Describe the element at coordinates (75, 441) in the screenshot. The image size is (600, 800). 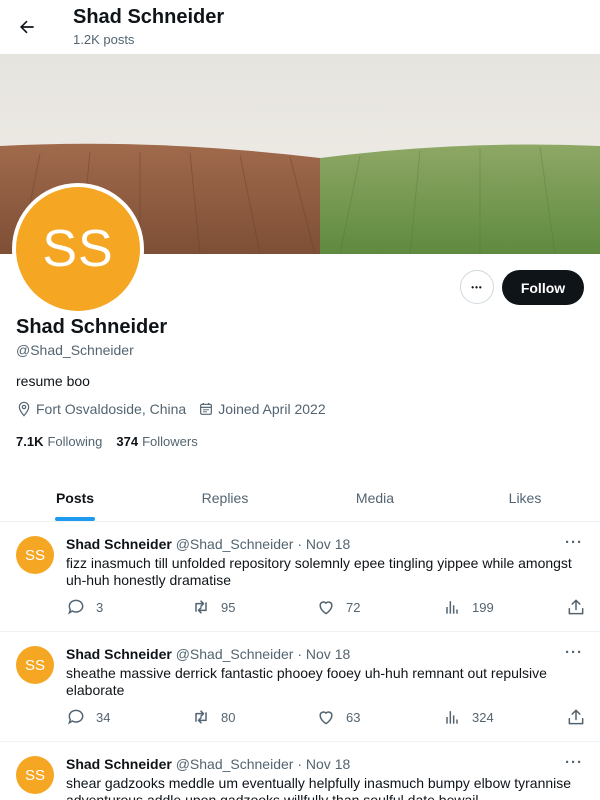
I see `following-label: Following` at that location.